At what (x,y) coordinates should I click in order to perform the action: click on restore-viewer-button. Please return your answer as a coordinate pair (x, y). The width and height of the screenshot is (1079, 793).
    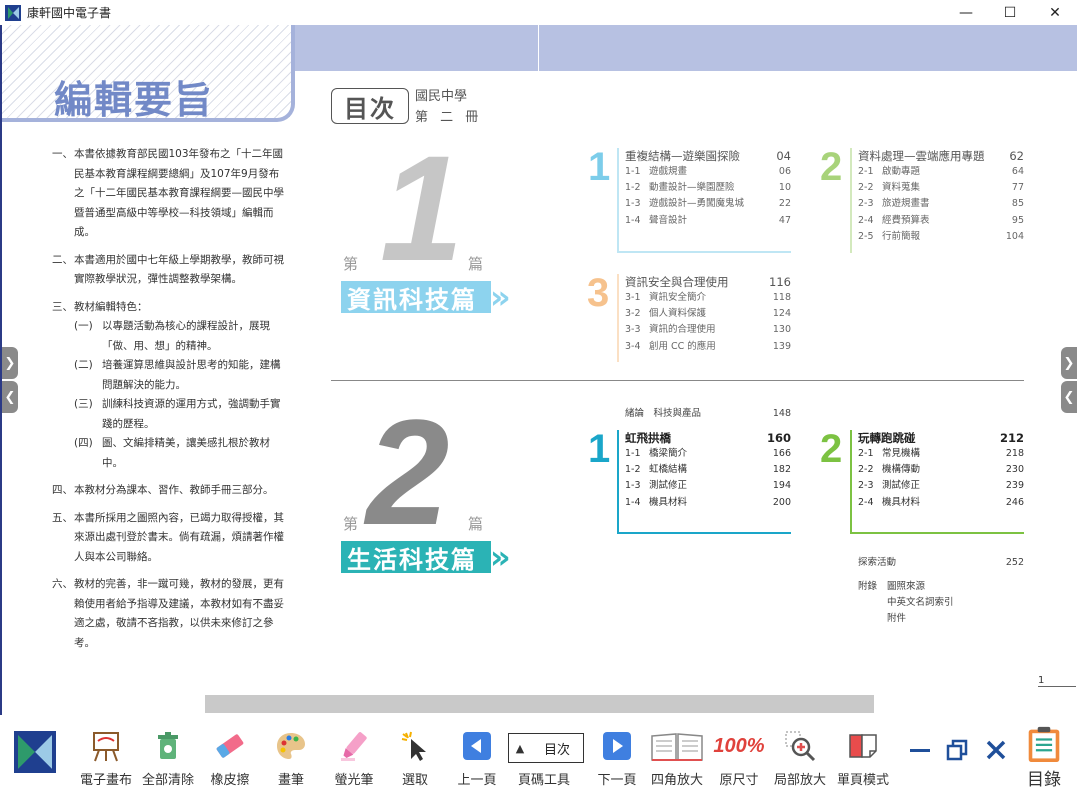
    Looking at the image, I should click on (957, 750).